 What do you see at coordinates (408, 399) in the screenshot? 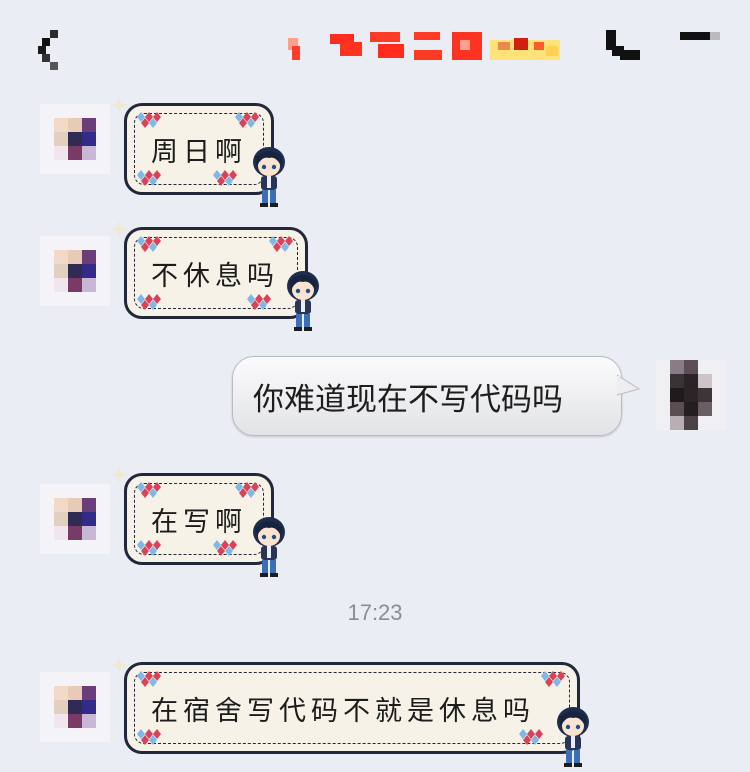
I see `message-text: 你难道现在不写代码吗` at bounding box center [408, 399].